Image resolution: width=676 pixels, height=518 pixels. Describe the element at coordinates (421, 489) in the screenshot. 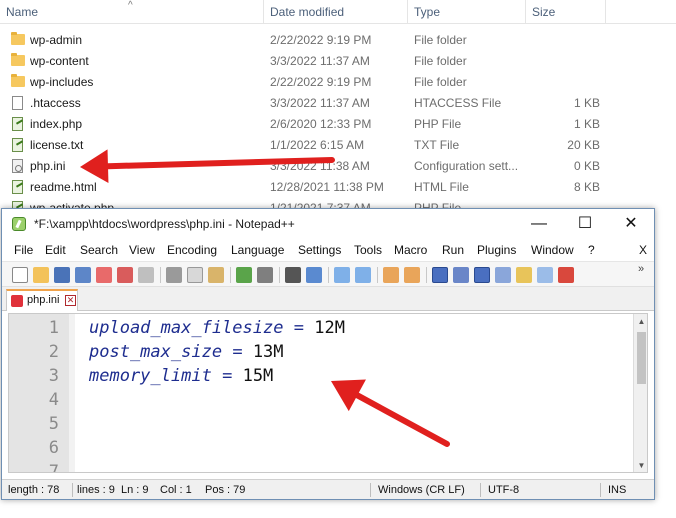

I see `status-eol: Windows (CR LF)` at that location.